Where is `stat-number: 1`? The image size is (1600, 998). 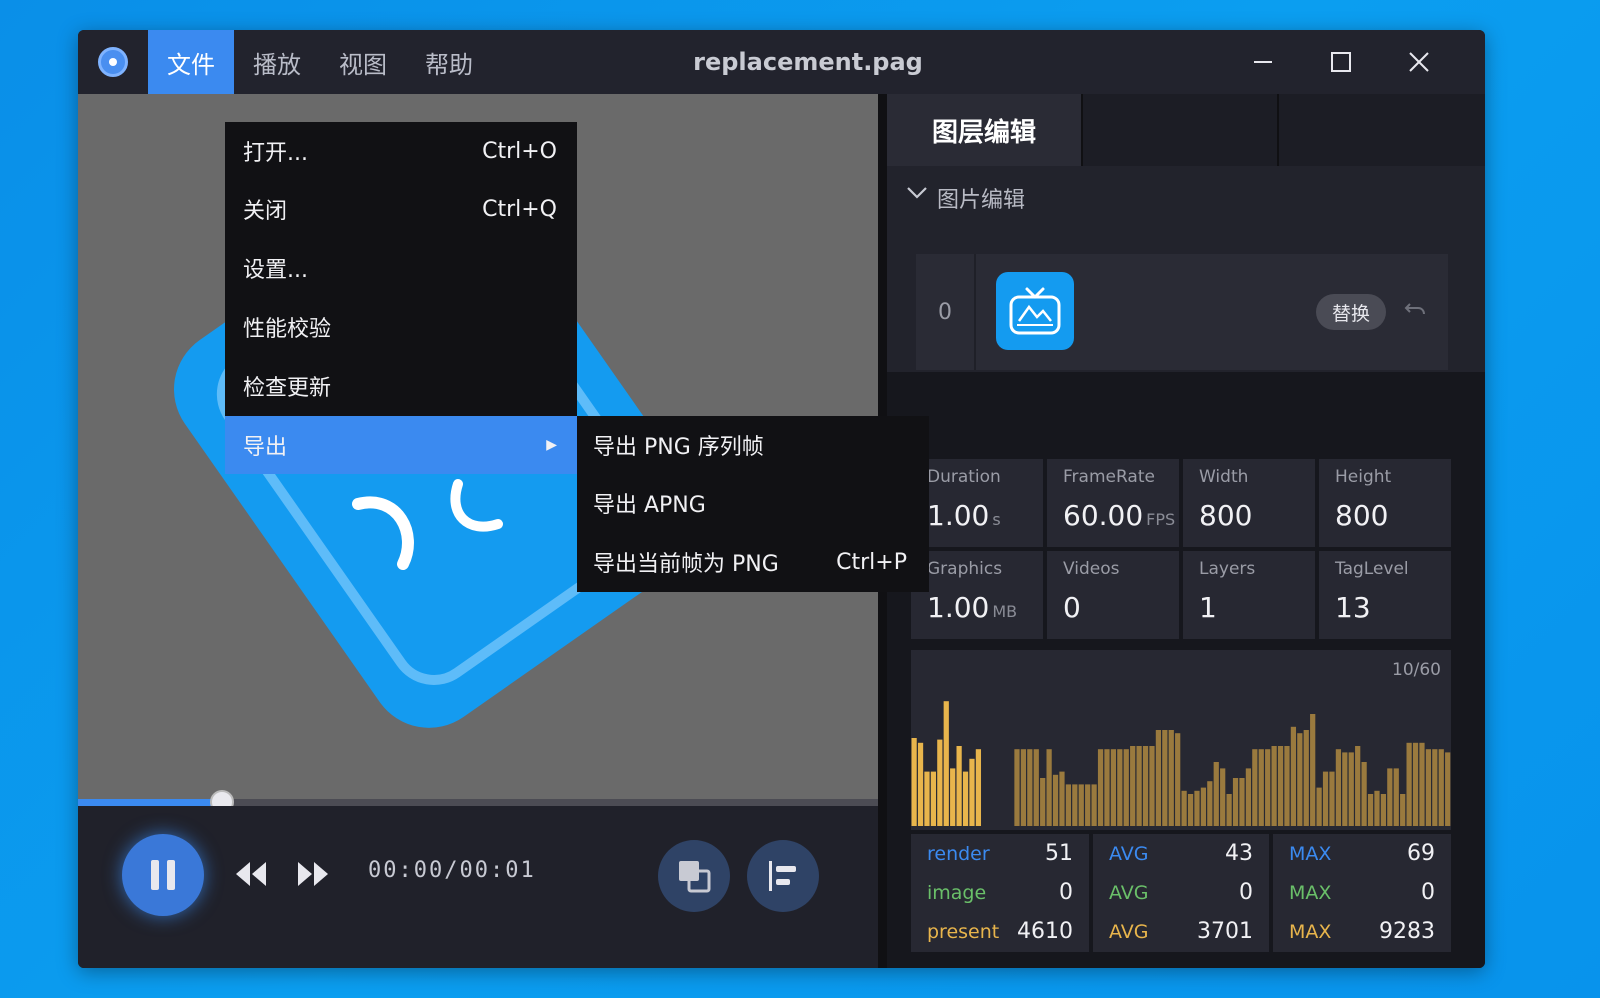 stat-number: 1 is located at coordinates (1208, 607).